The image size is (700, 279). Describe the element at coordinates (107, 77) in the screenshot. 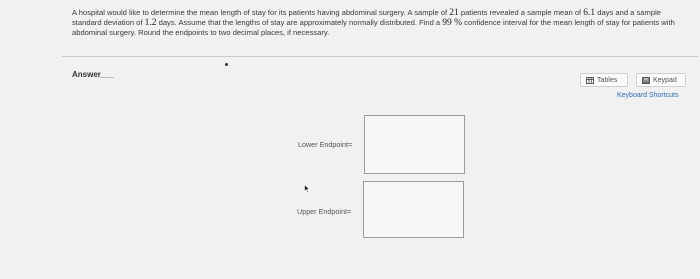

I see `answer-underline` at that location.